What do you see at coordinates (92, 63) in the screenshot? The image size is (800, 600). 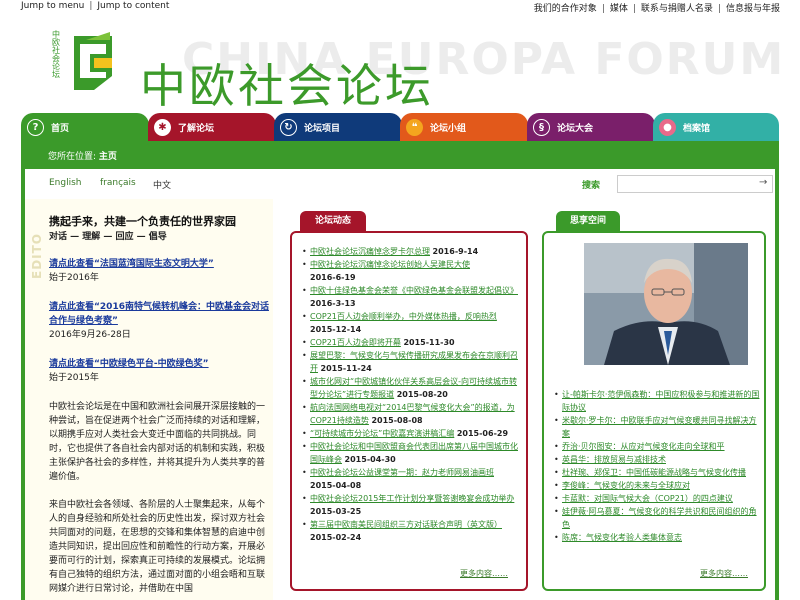 I see `forum-logo-icon` at bounding box center [92, 63].